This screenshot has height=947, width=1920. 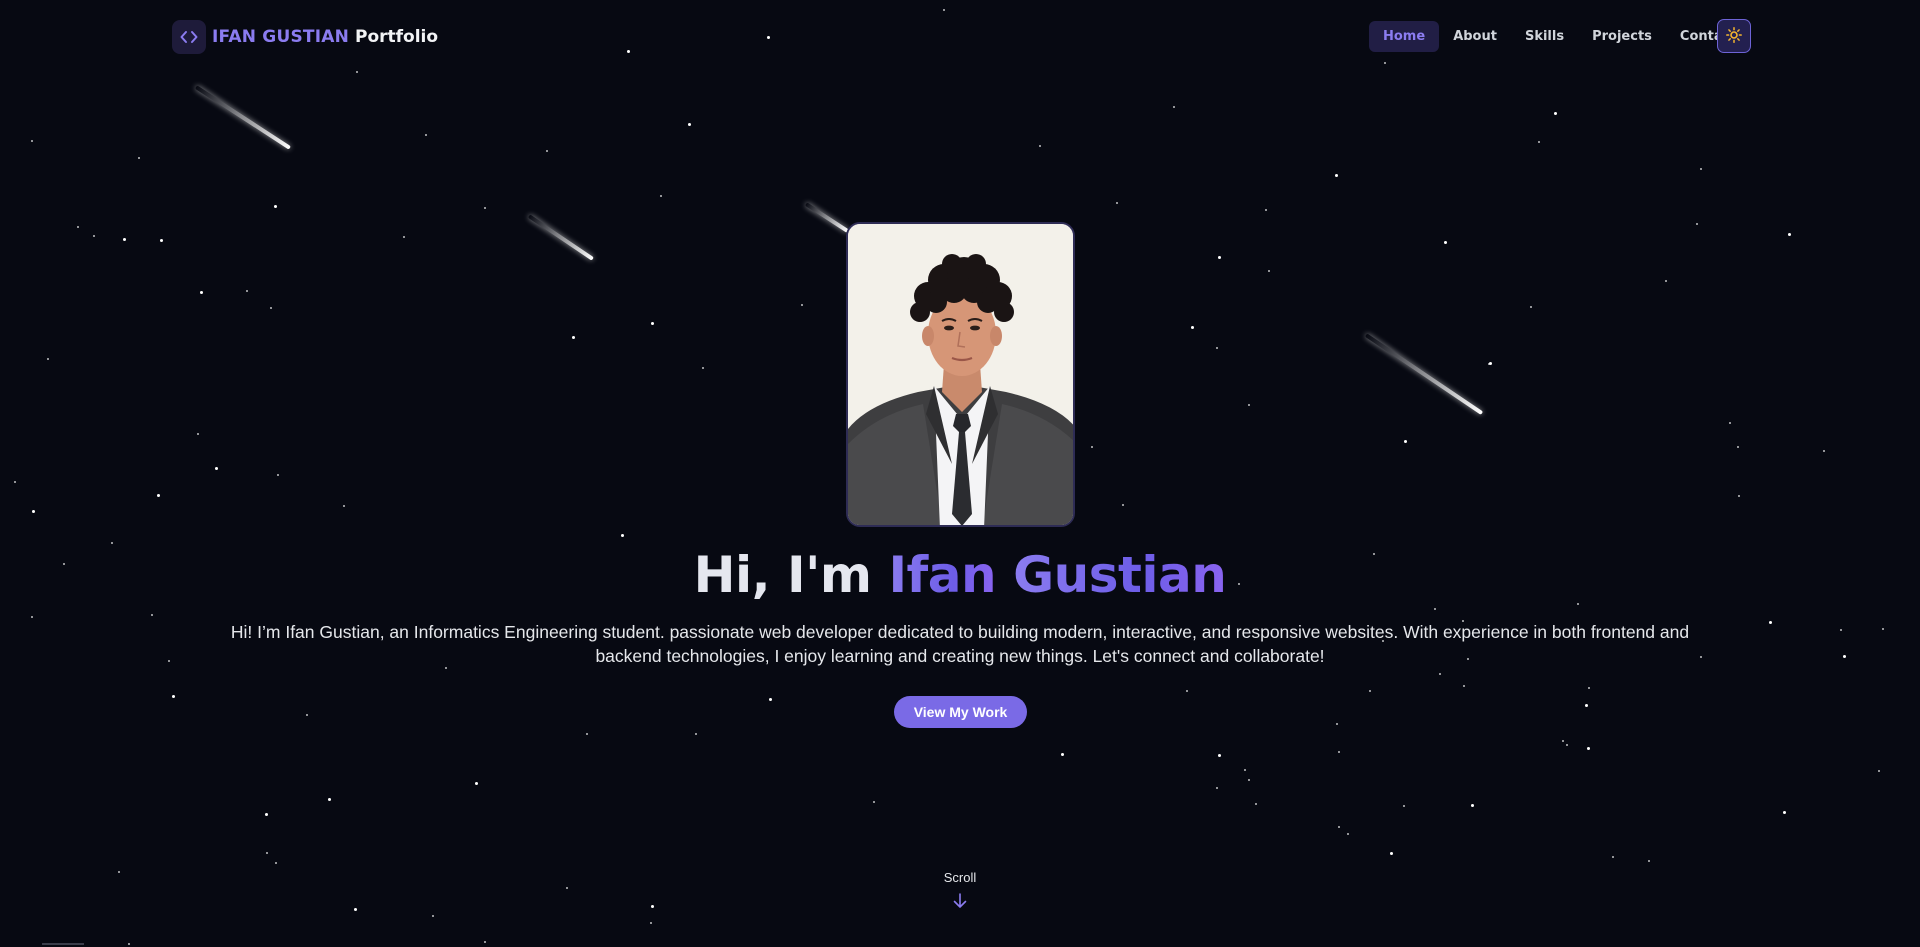 What do you see at coordinates (1622, 36) in the screenshot?
I see `nav-item-projects: Projects` at bounding box center [1622, 36].